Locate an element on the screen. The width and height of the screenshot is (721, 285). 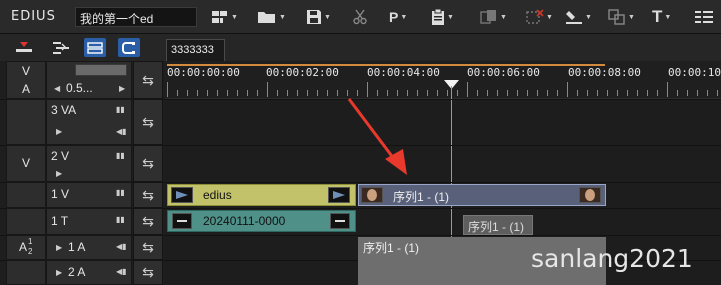
watermark: sanlang2021 is located at coordinates (612, 258).